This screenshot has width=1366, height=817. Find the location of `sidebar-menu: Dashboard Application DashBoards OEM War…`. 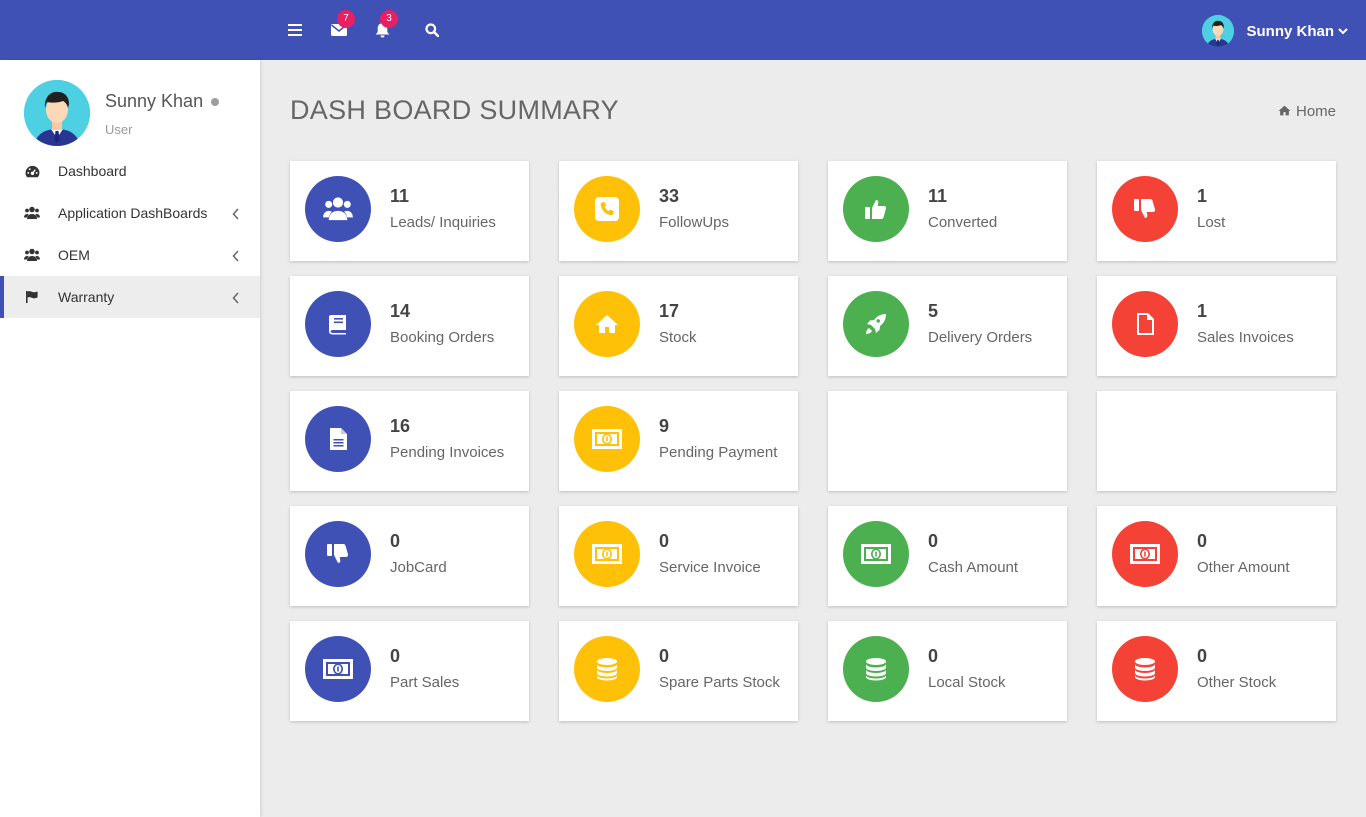

sidebar-menu: Dashboard Application DashBoards OEM War… is located at coordinates (130, 234).